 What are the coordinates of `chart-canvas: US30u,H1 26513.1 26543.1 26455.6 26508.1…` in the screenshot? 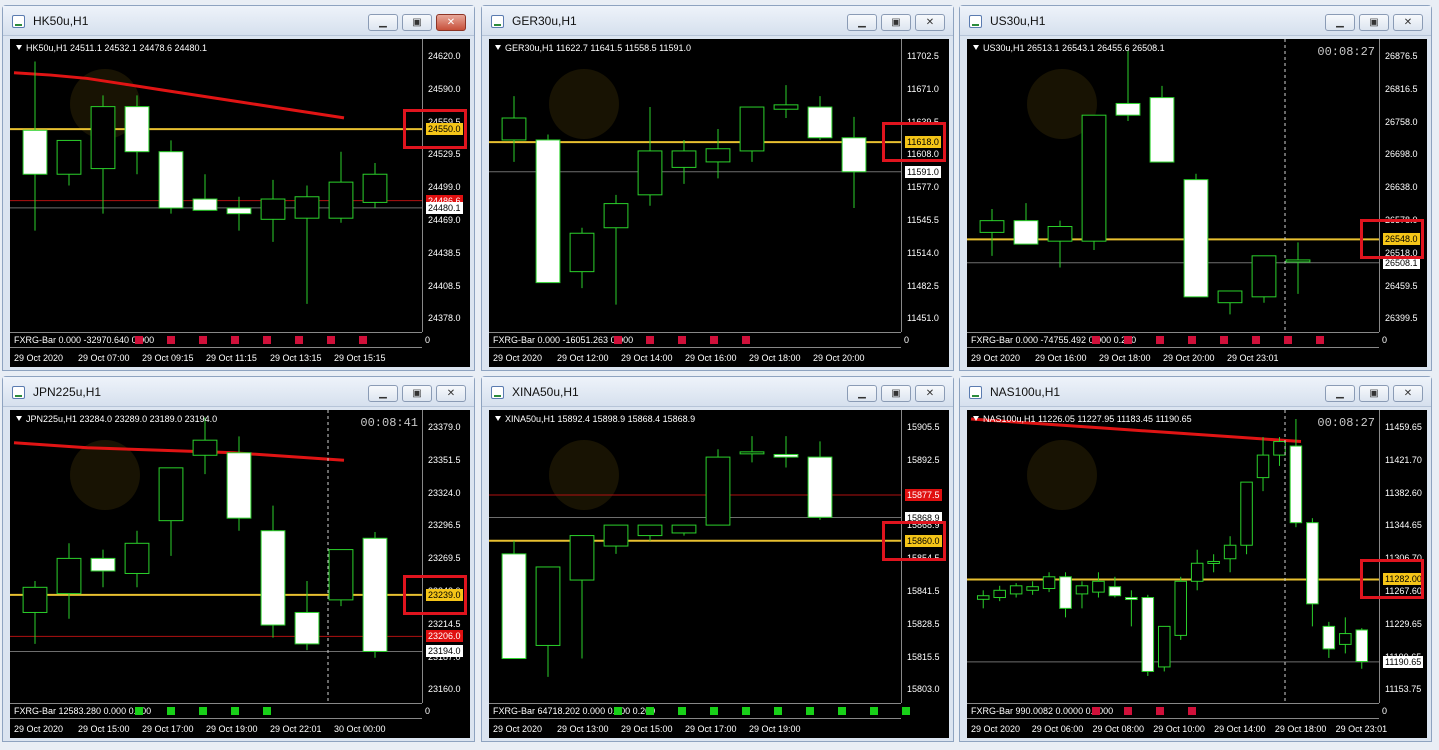 It's located at (1197, 203).